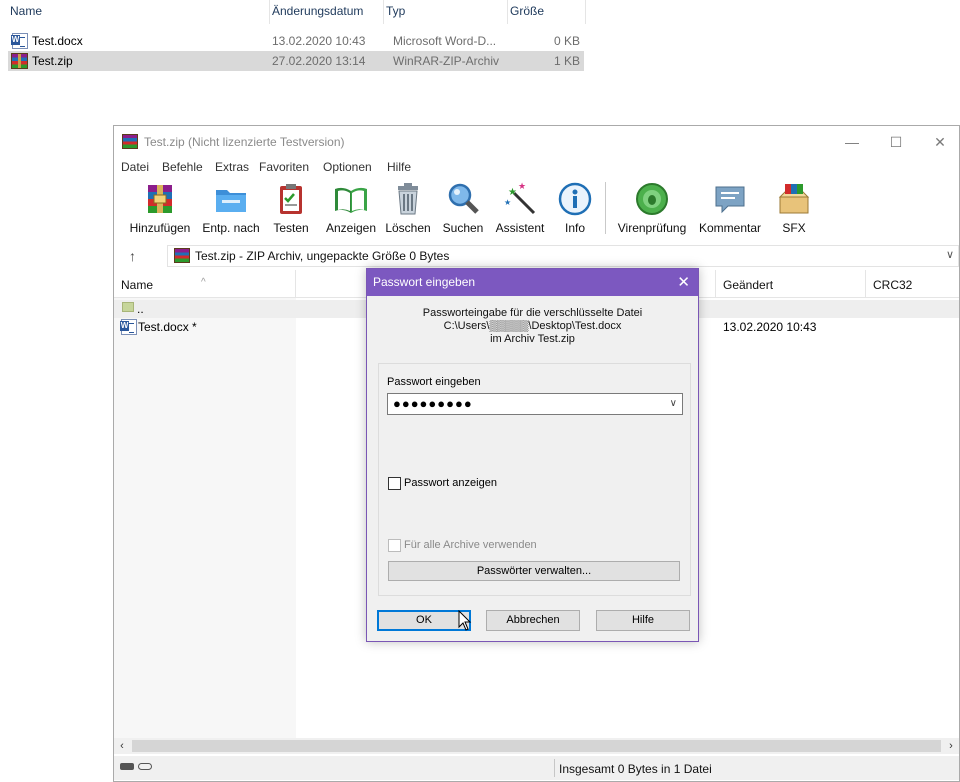  What do you see at coordinates (605, 208) in the screenshot?
I see `toolbar-separator` at bounding box center [605, 208].